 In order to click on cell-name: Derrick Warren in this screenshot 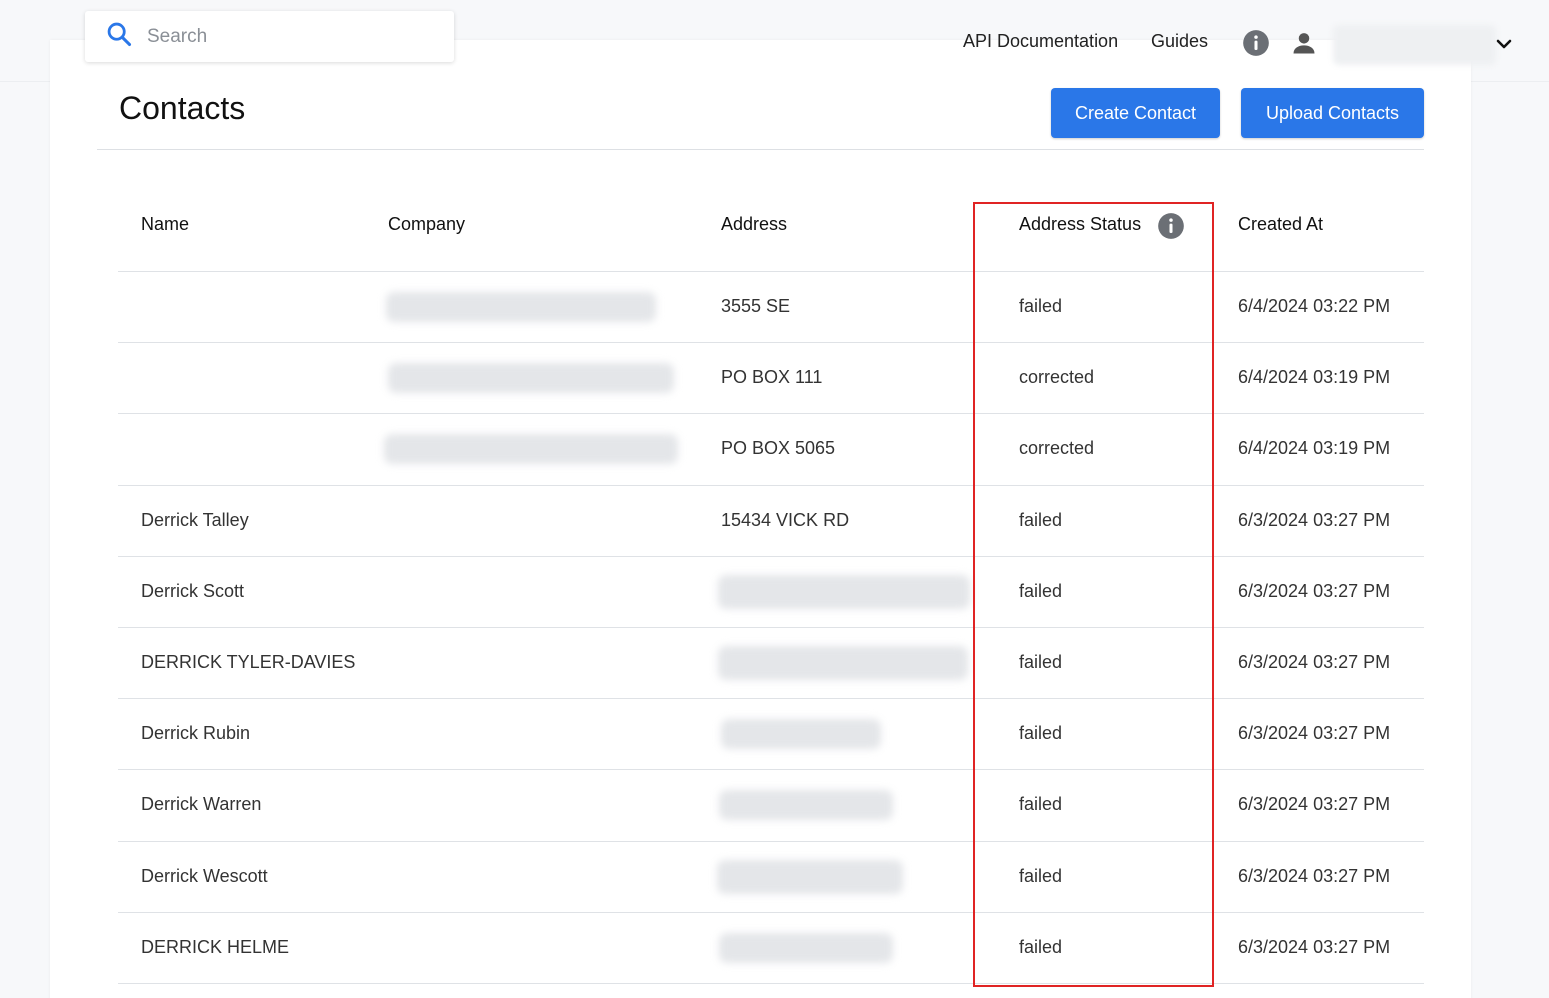, I will do `click(201, 804)`.